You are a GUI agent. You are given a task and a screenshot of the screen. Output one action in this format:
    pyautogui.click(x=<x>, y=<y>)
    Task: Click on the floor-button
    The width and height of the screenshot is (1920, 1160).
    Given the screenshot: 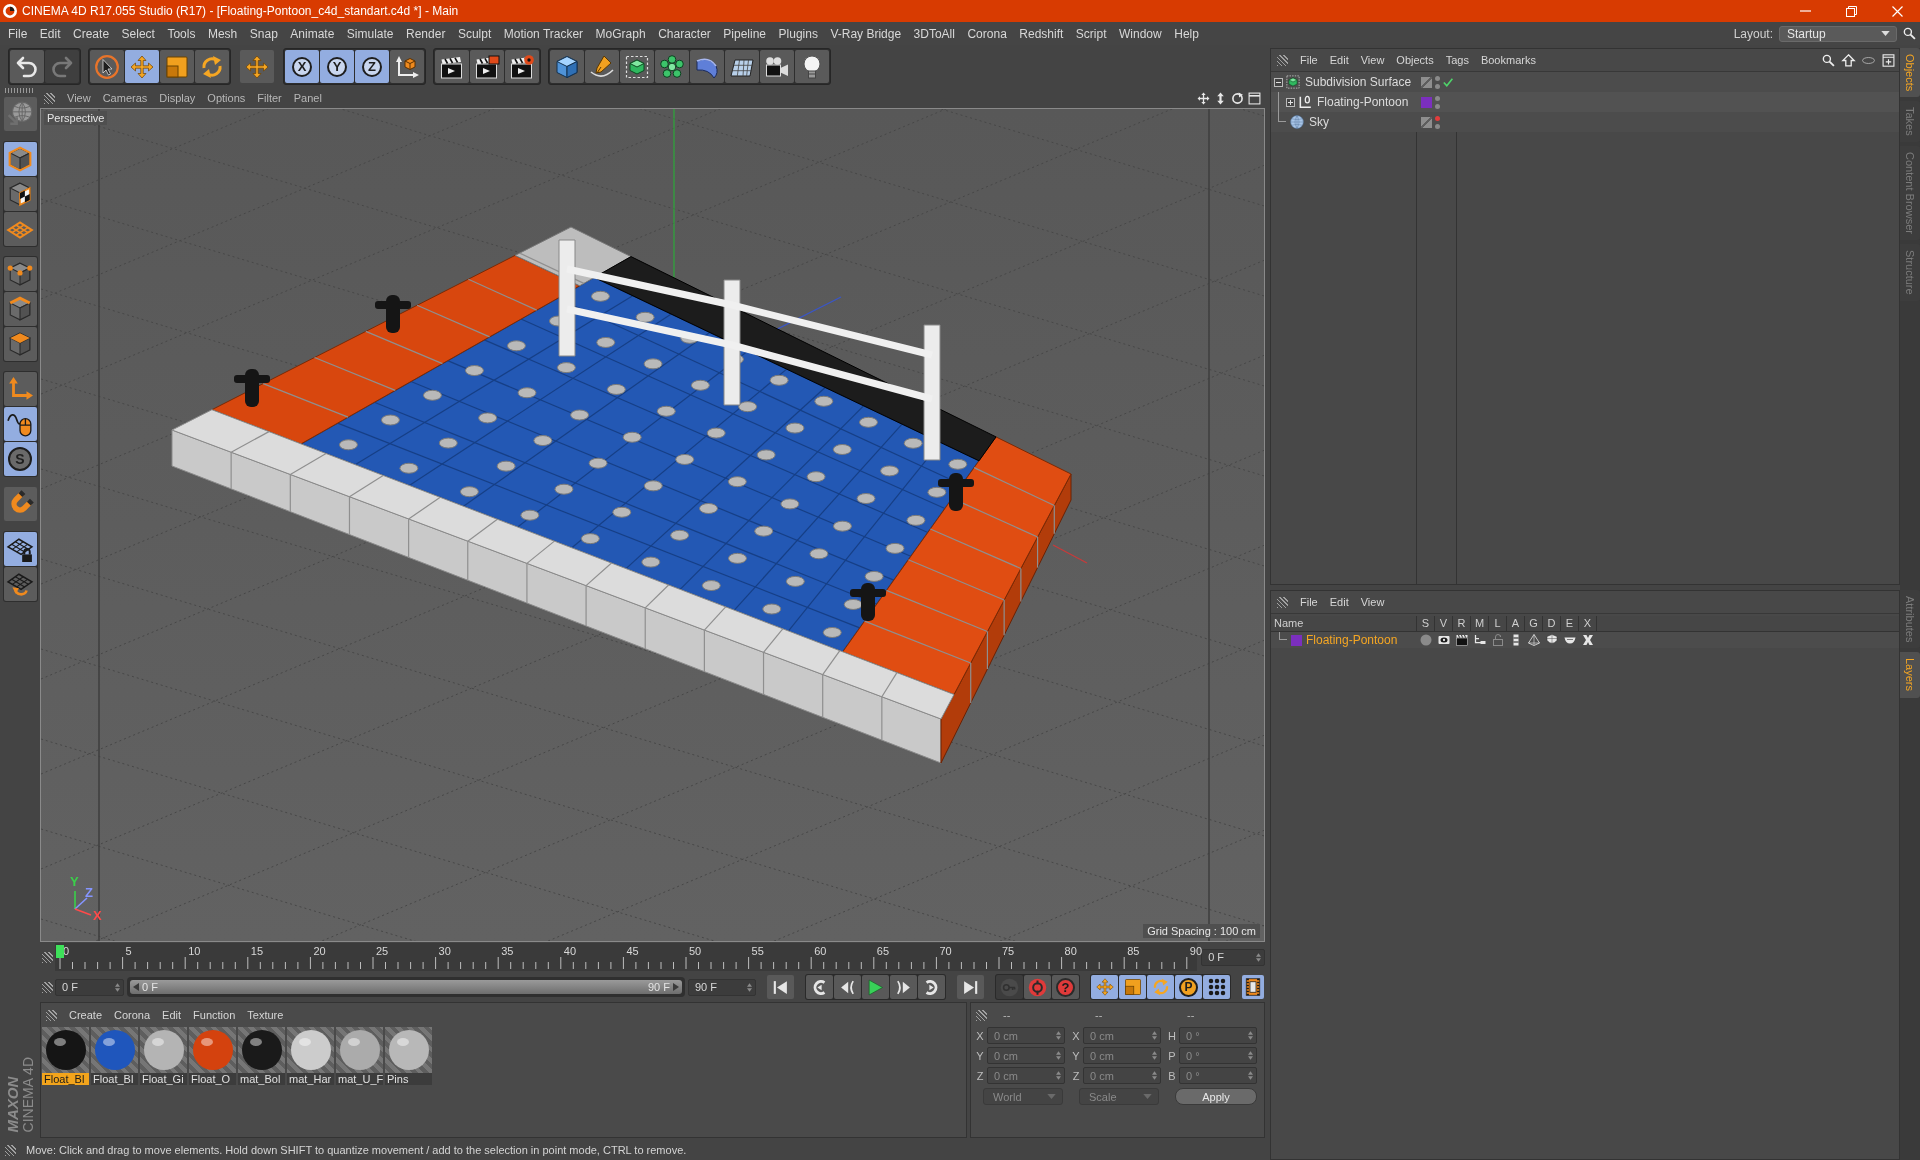 What is the action you would take?
    pyautogui.click(x=742, y=66)
    